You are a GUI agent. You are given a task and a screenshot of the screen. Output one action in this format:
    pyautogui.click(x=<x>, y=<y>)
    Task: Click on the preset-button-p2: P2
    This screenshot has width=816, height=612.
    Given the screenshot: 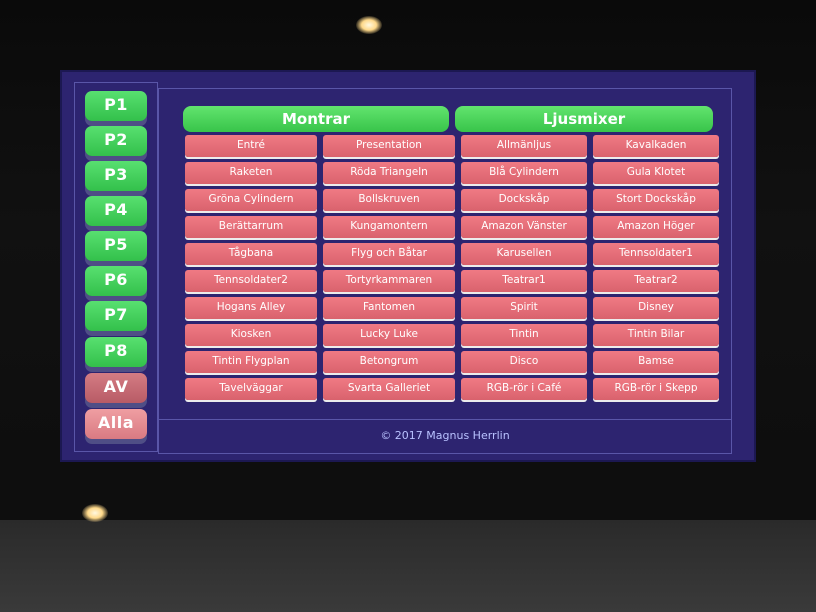 What is the action you would take?
    pyautogui.click(x=116, y=141)
    